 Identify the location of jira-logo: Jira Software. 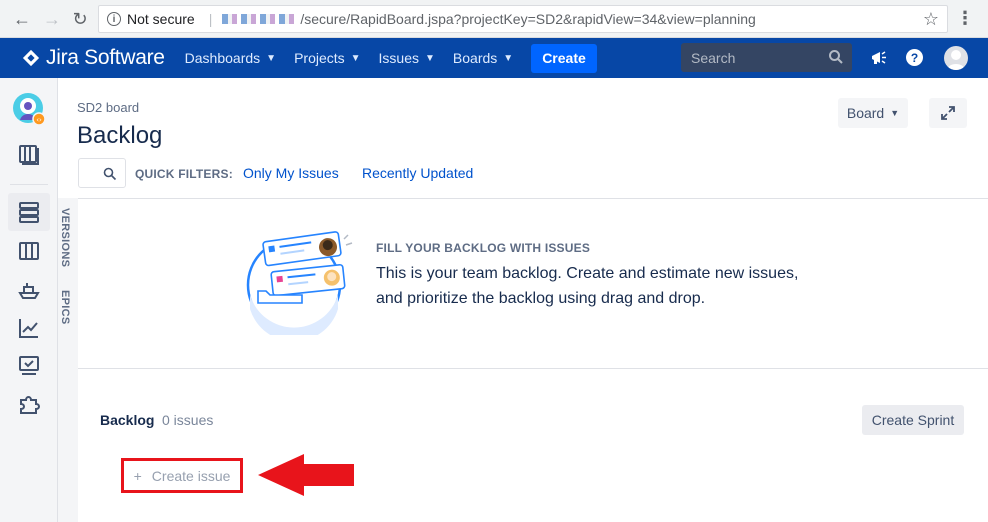
(93, 58).